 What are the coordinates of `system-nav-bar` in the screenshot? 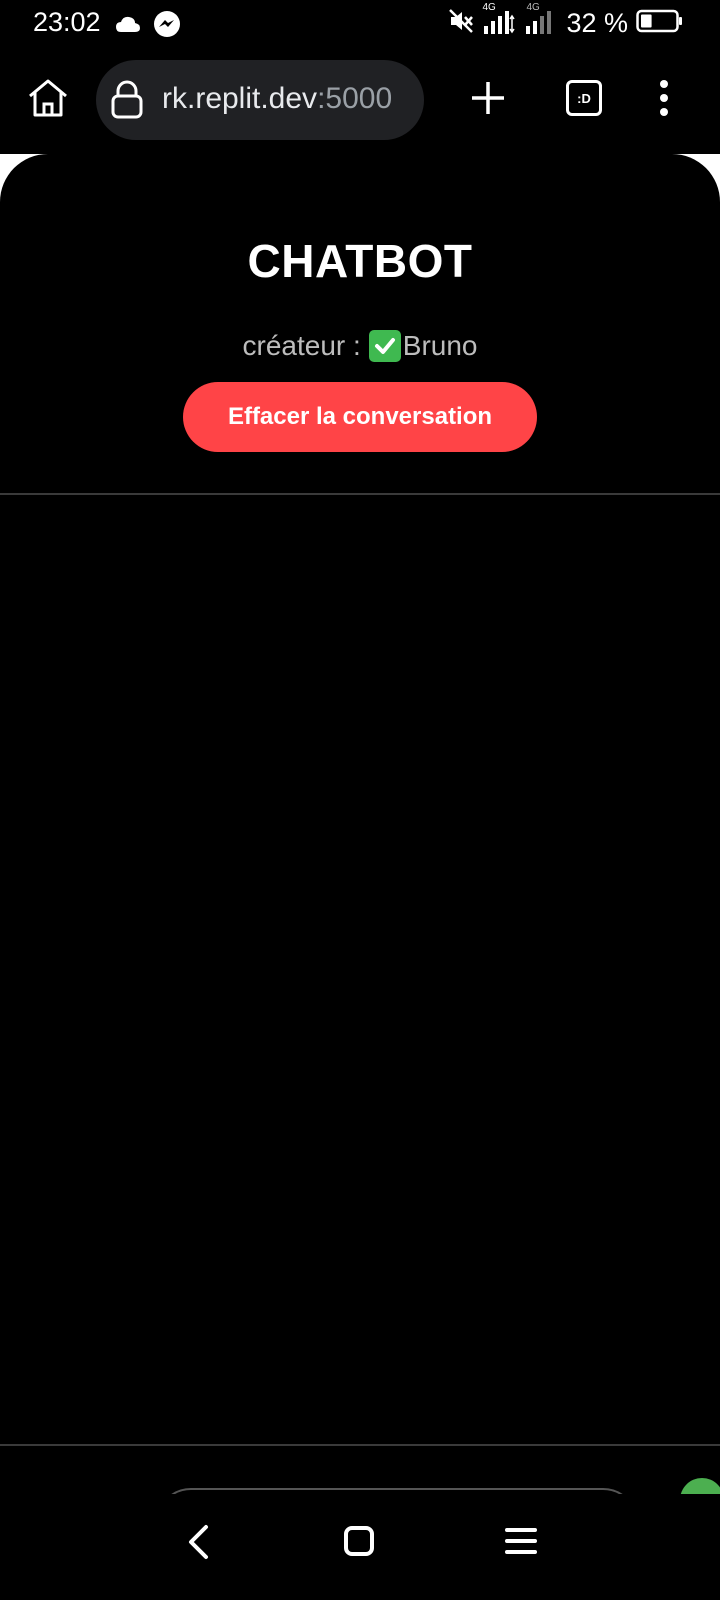 It's located at (360, 1547).